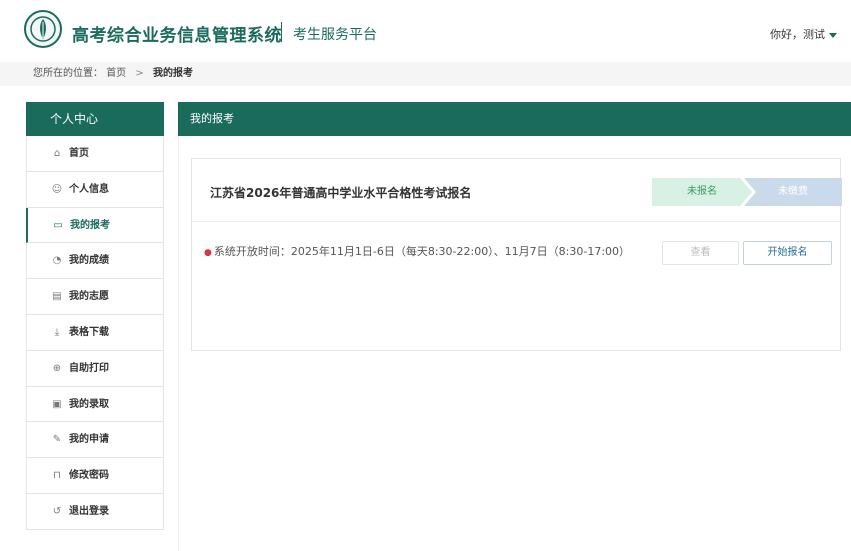  I want to click on top-header: 高考综合业务信息管理系统 考生服务平台 你好，测试, so click(425, 31).